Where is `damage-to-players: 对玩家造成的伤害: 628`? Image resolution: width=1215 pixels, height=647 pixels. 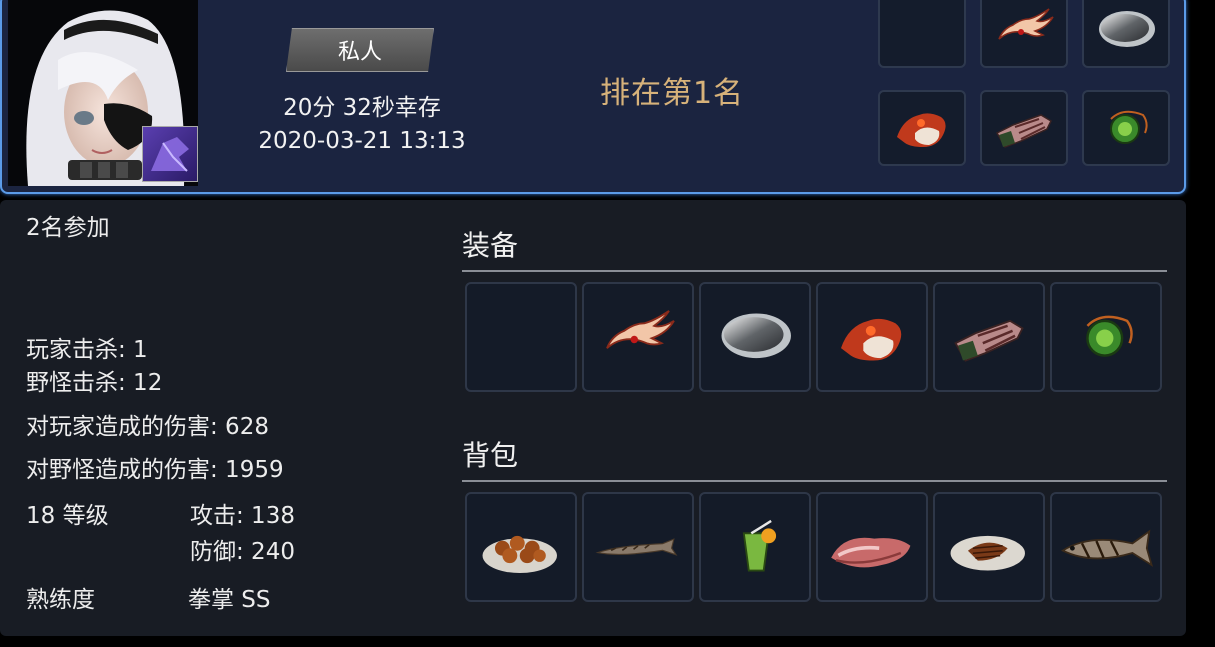
damage-to-players: 对玩家造成的伤害: 628 is located at coordinates (147, 427).